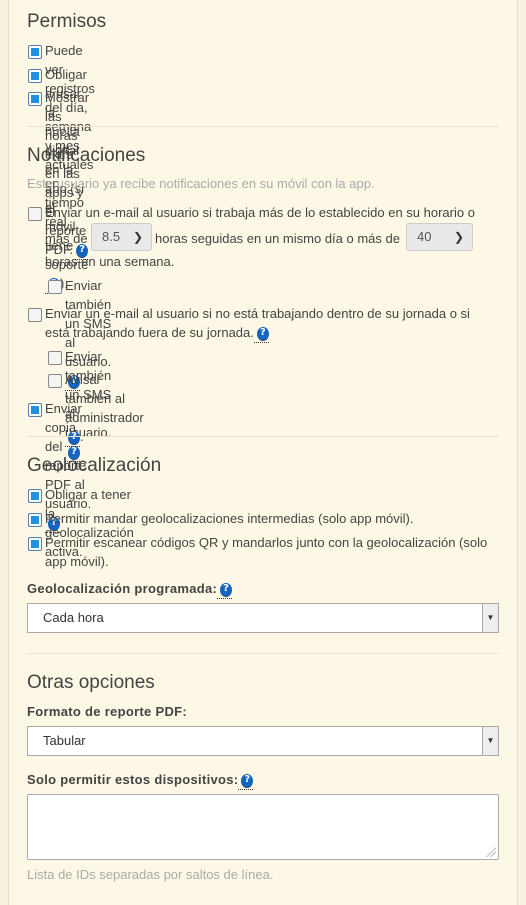 This screenshot has height=905, width=526. Describe the element at coordinates (35, 410) in the screenshot. I see `pdf-copy-checkbox` at that location.